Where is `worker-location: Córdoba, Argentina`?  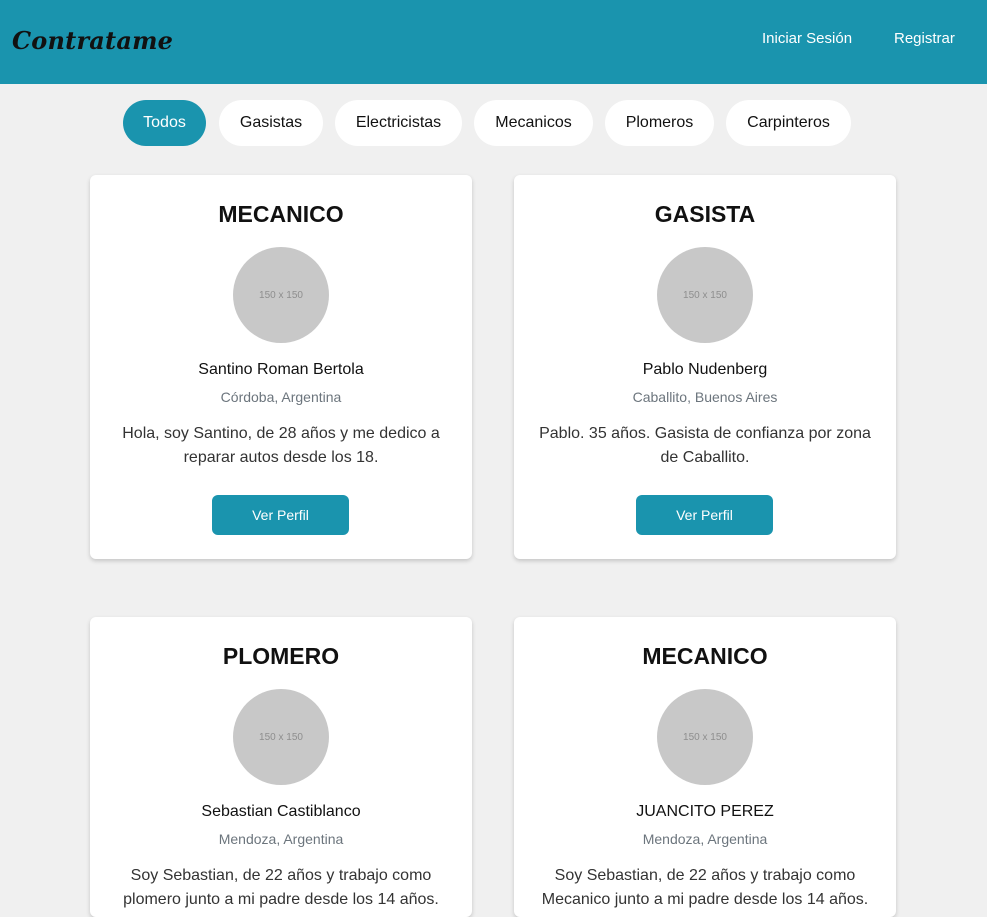
worker-location: Córdoba, Argentina is located at coordinates (281, 397).